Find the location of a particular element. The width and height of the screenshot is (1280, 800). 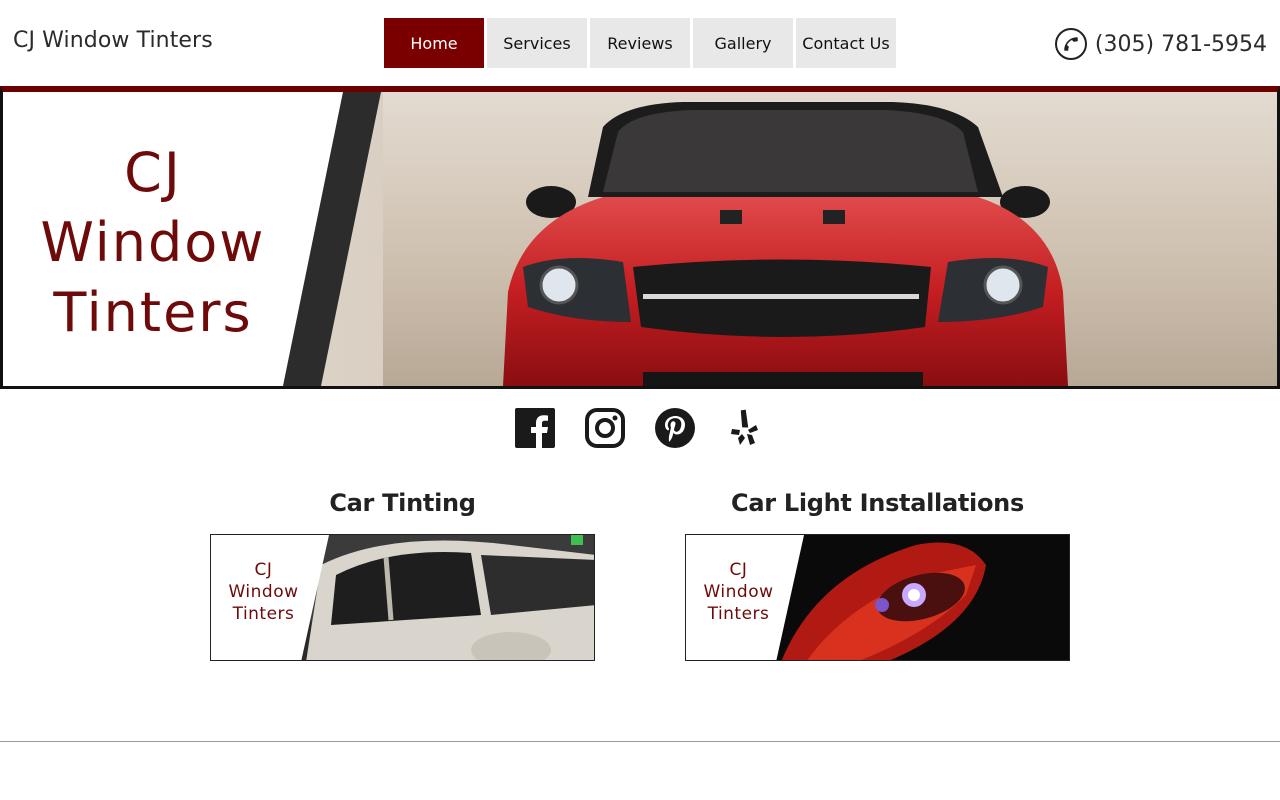

nav-item-contact-us: Contact Us is located at coordinates (846, 43).